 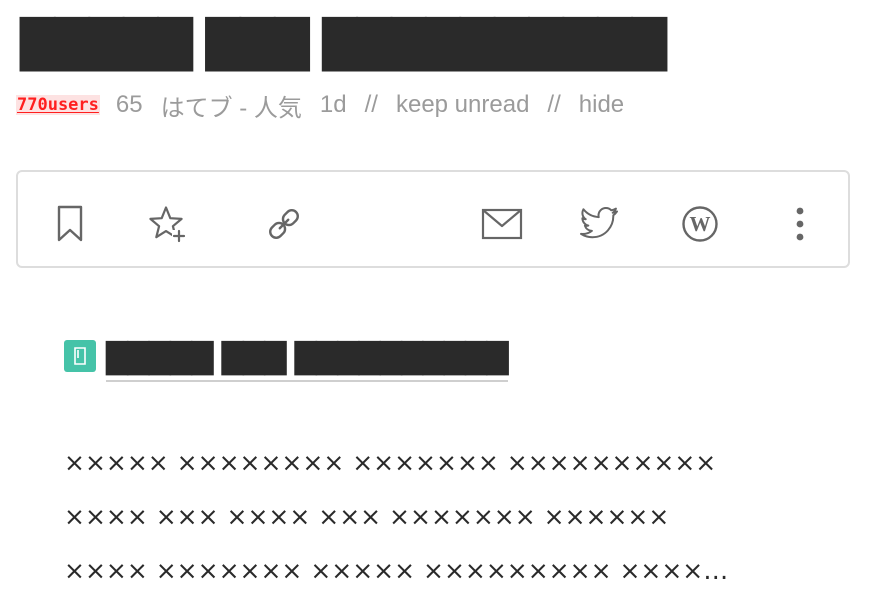 I want to click on star-plus-icon, so click(x=167, y=224).